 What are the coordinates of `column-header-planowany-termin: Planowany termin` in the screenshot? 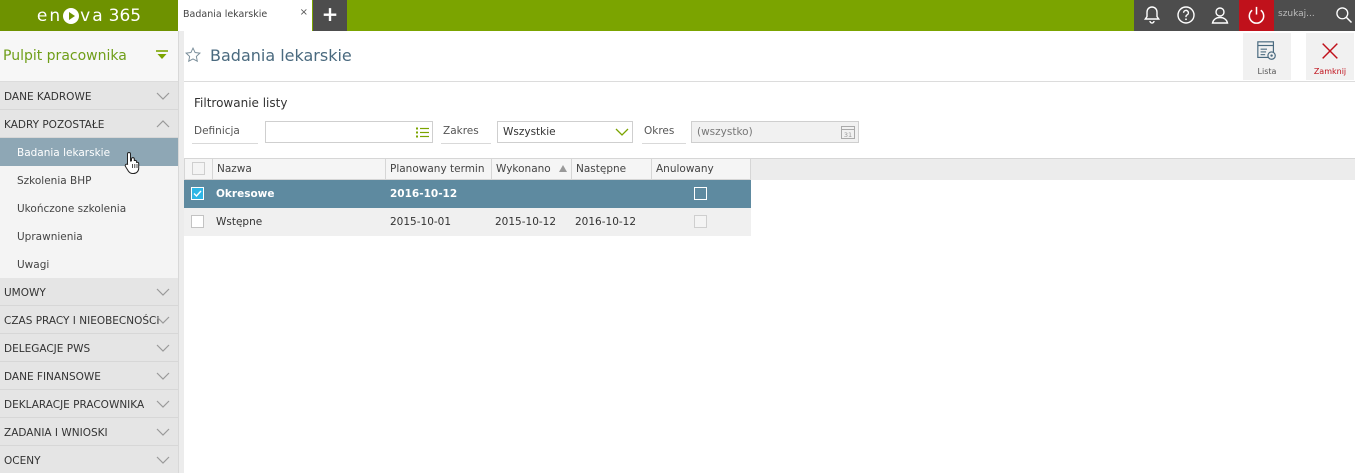 It's located at (439, 169).